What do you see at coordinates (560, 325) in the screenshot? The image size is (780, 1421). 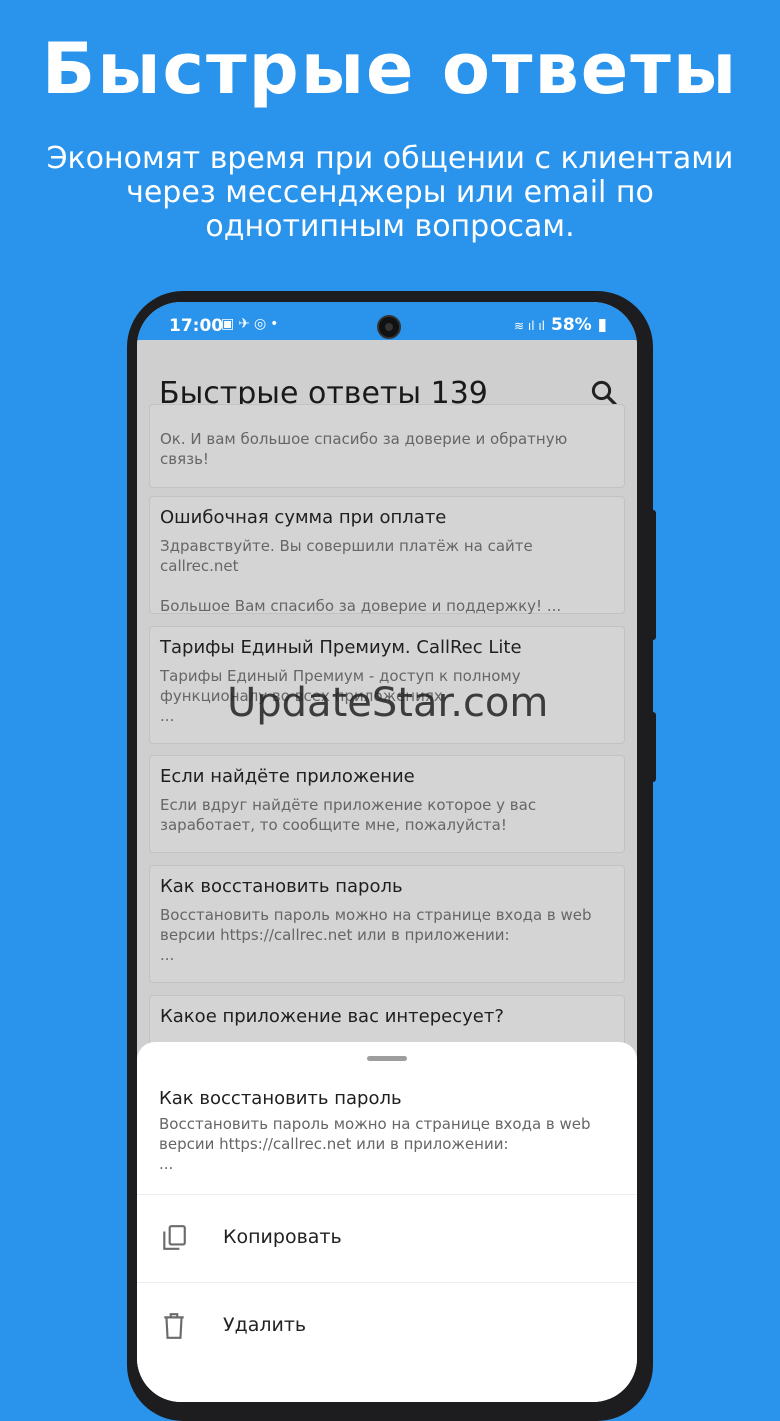 I see `status-battery: ≋ ıl ıl 58% ▮` at bounding box center [560, 325].